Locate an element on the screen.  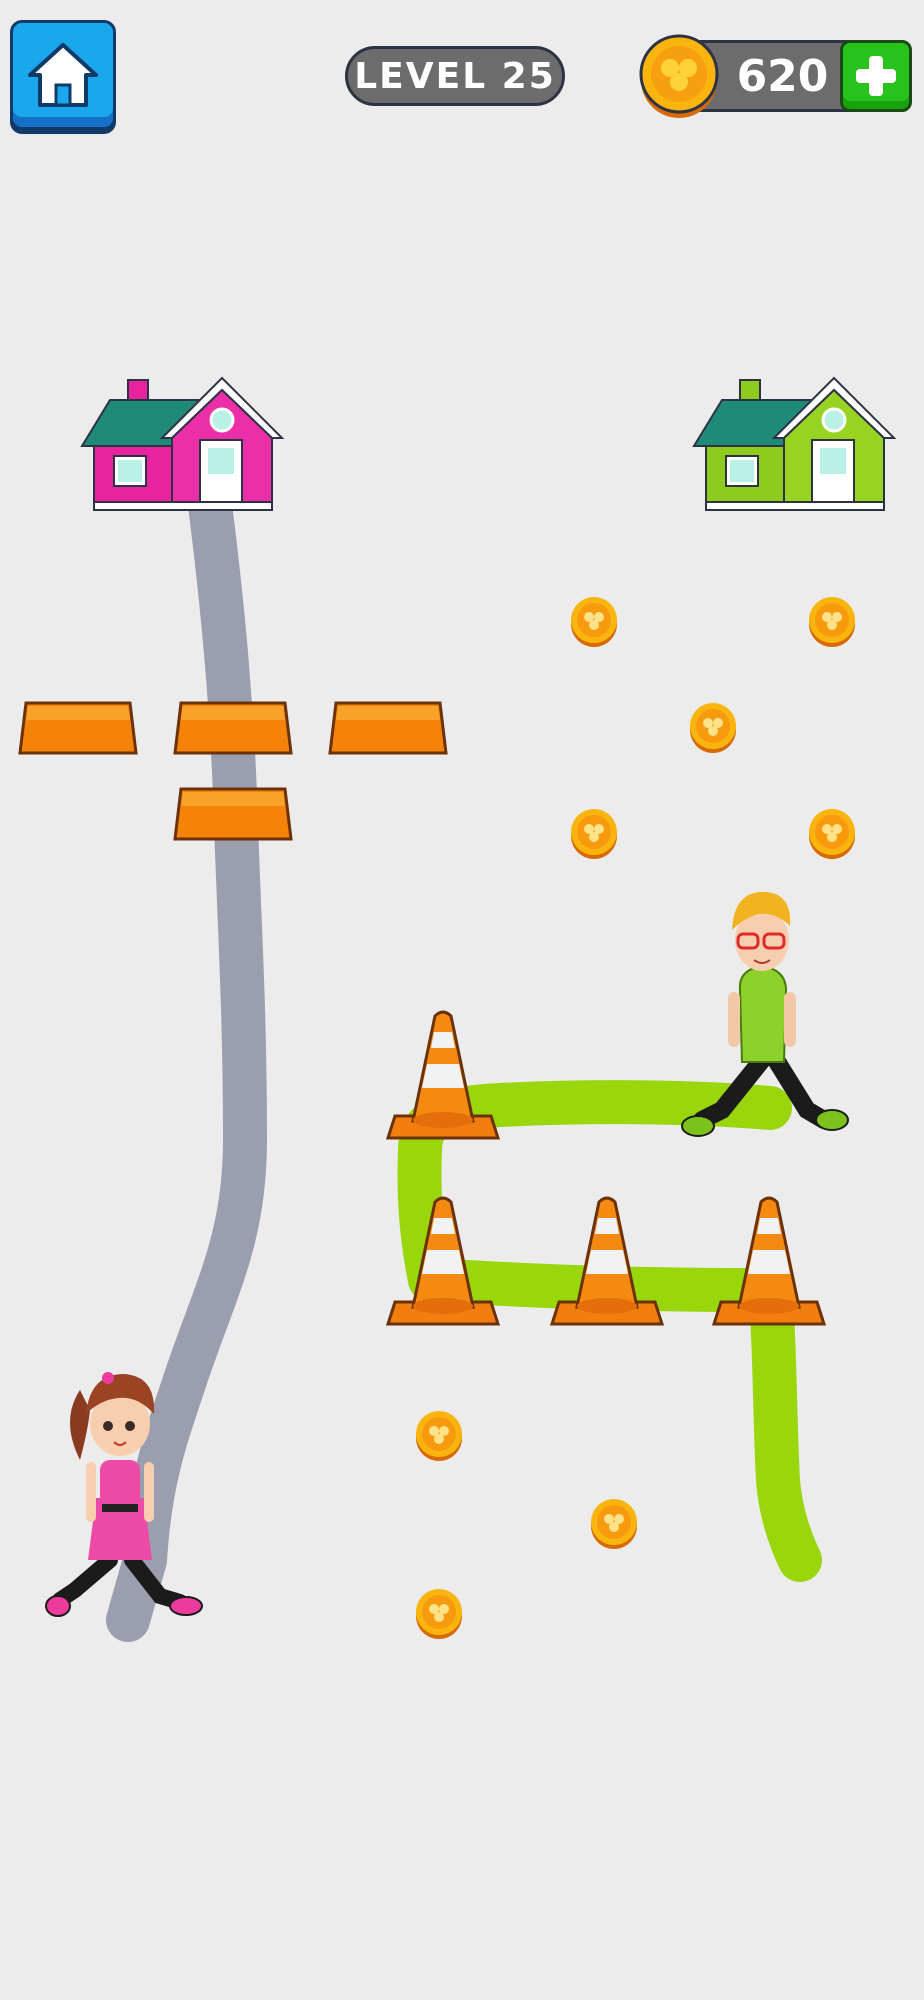
clover-coin-icon is located at coordinates (679, 76).